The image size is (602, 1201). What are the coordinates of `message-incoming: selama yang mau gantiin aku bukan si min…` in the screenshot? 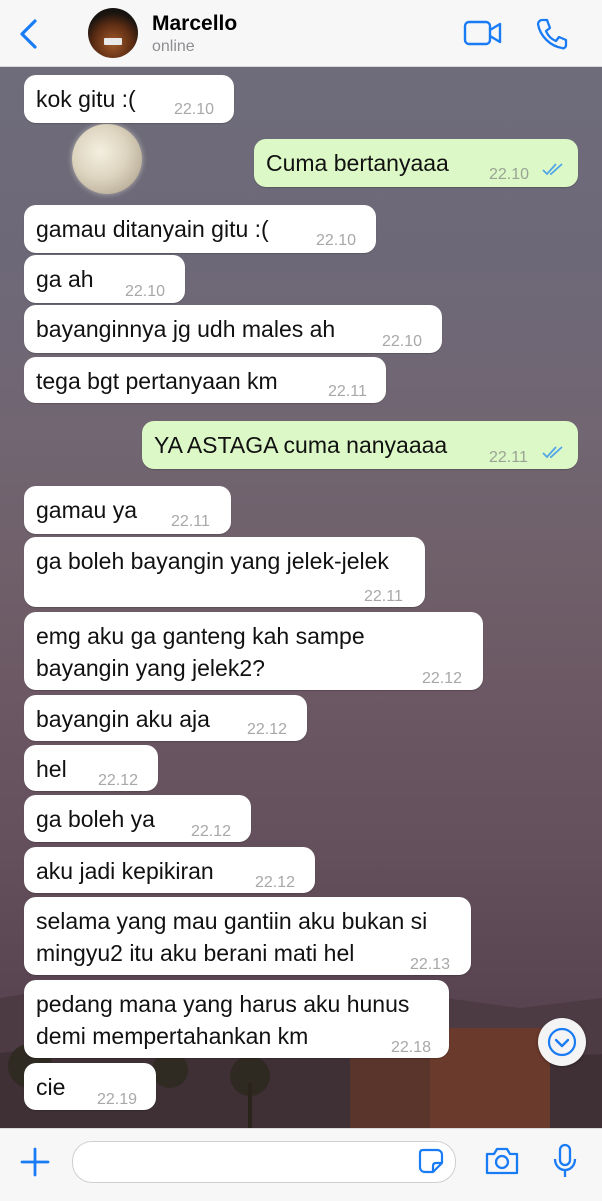 It's located at (247, 936).